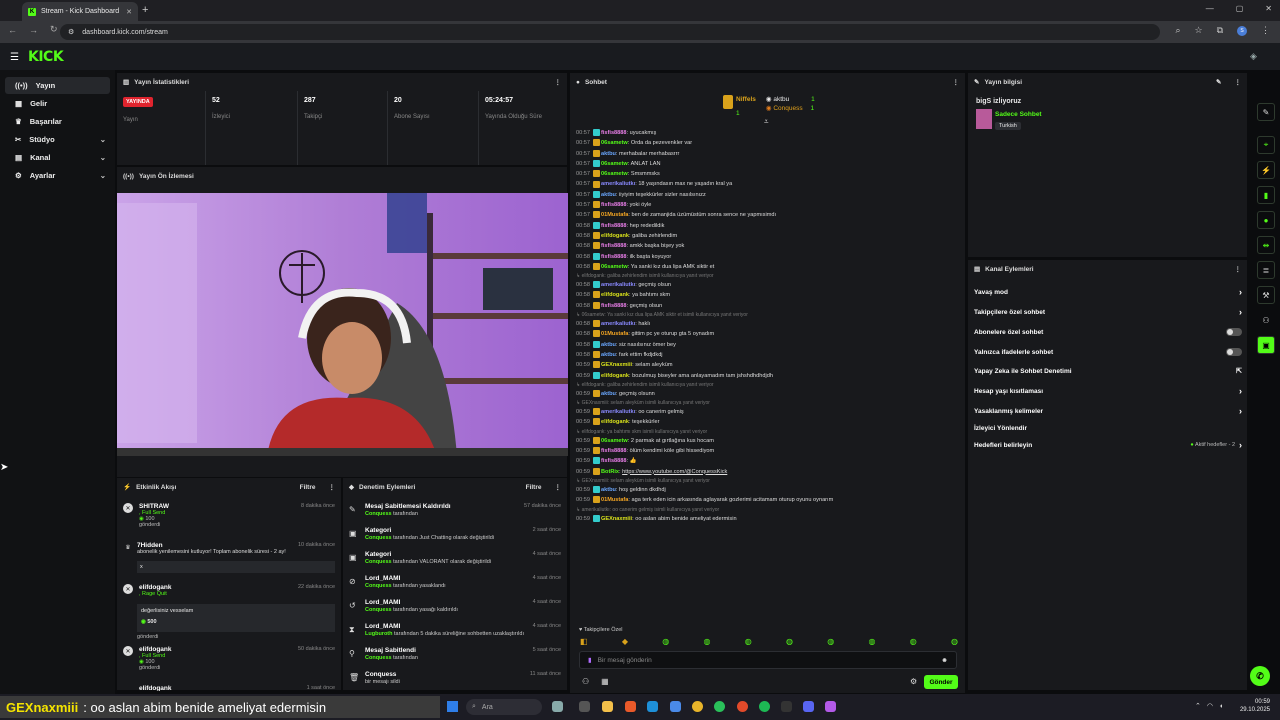 This screenshot has height=720, width=1280. Describe the element at coordinates (1255, 706) in the screenshot. I see `system-clock: 00:59 29.10.2025` at that location.